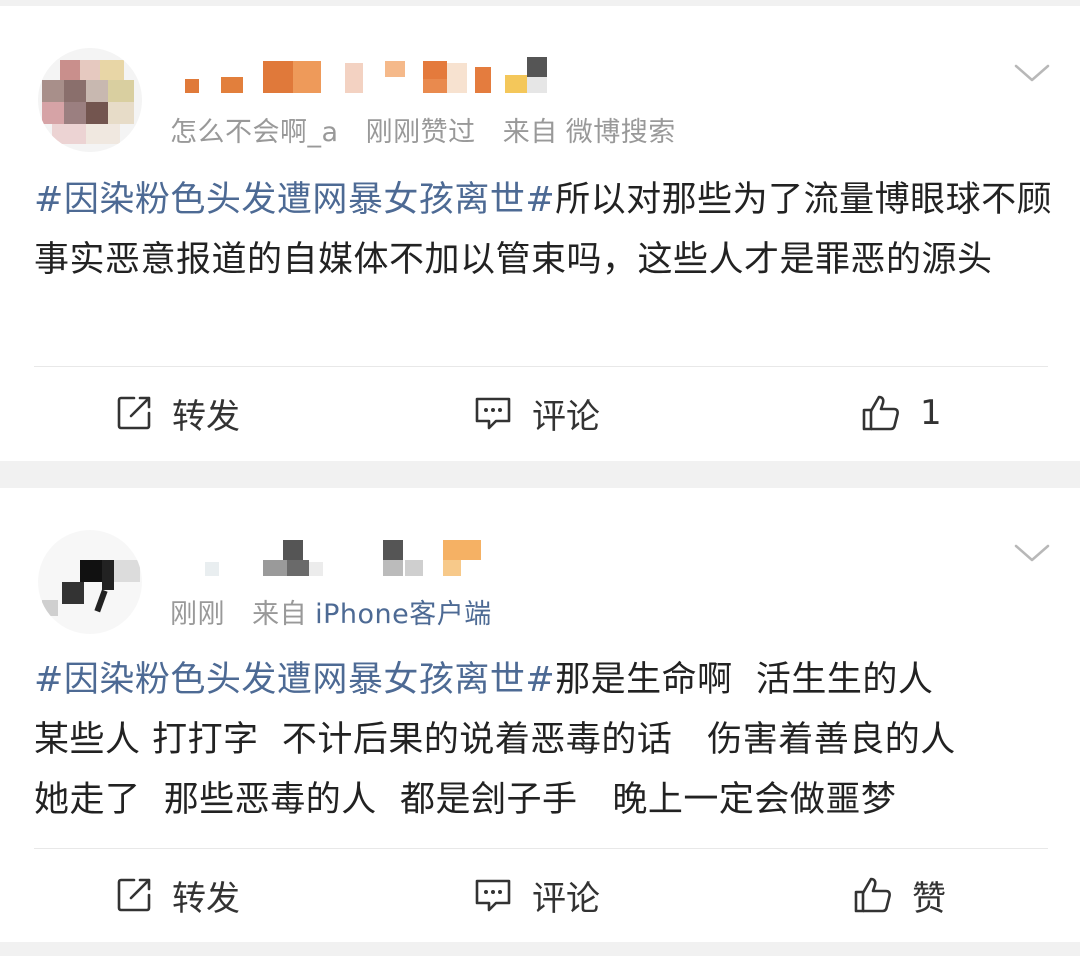 This screenshot has height=956, width=1080. I want to click on like-button: 1, so click(901, 413).